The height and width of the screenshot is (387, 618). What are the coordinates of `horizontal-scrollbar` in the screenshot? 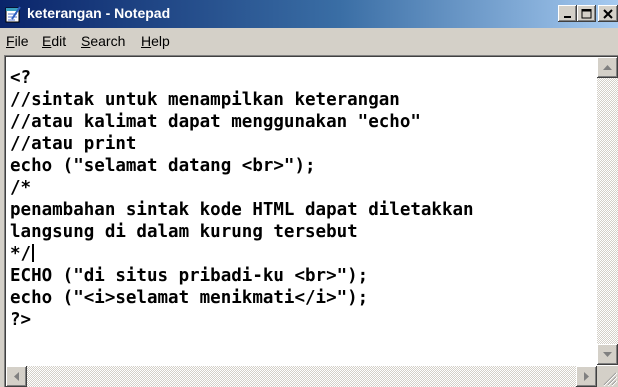 It's located at (301, 376).